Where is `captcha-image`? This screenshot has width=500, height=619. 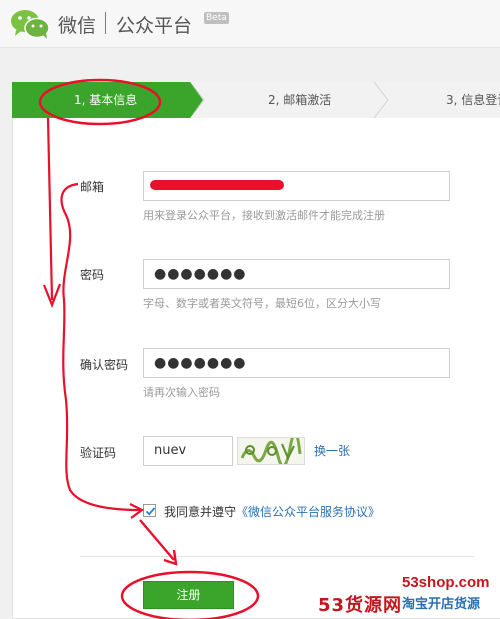
captcha-image is located at coordinates (271, 450).